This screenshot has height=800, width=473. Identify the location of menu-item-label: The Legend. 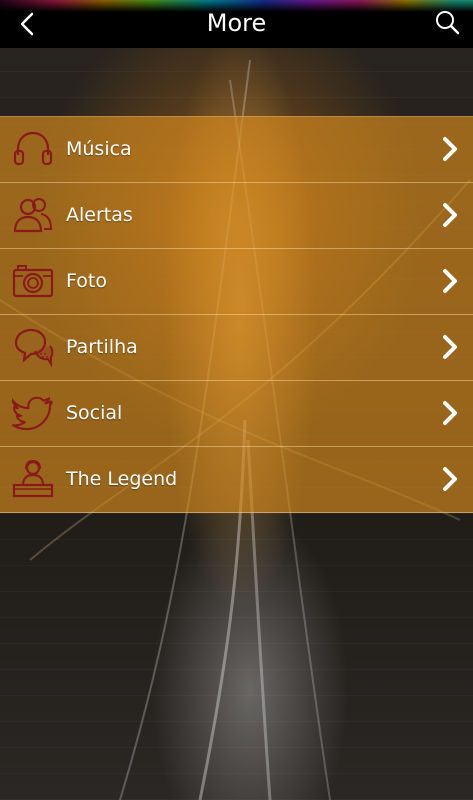
(122, 479).